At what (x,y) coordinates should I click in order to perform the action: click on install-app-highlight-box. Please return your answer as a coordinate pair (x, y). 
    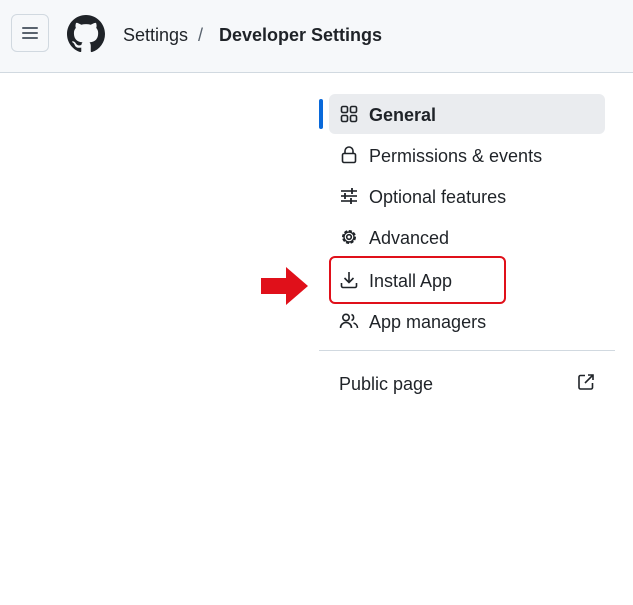
    Looking at the image, I should click on (417, 280).